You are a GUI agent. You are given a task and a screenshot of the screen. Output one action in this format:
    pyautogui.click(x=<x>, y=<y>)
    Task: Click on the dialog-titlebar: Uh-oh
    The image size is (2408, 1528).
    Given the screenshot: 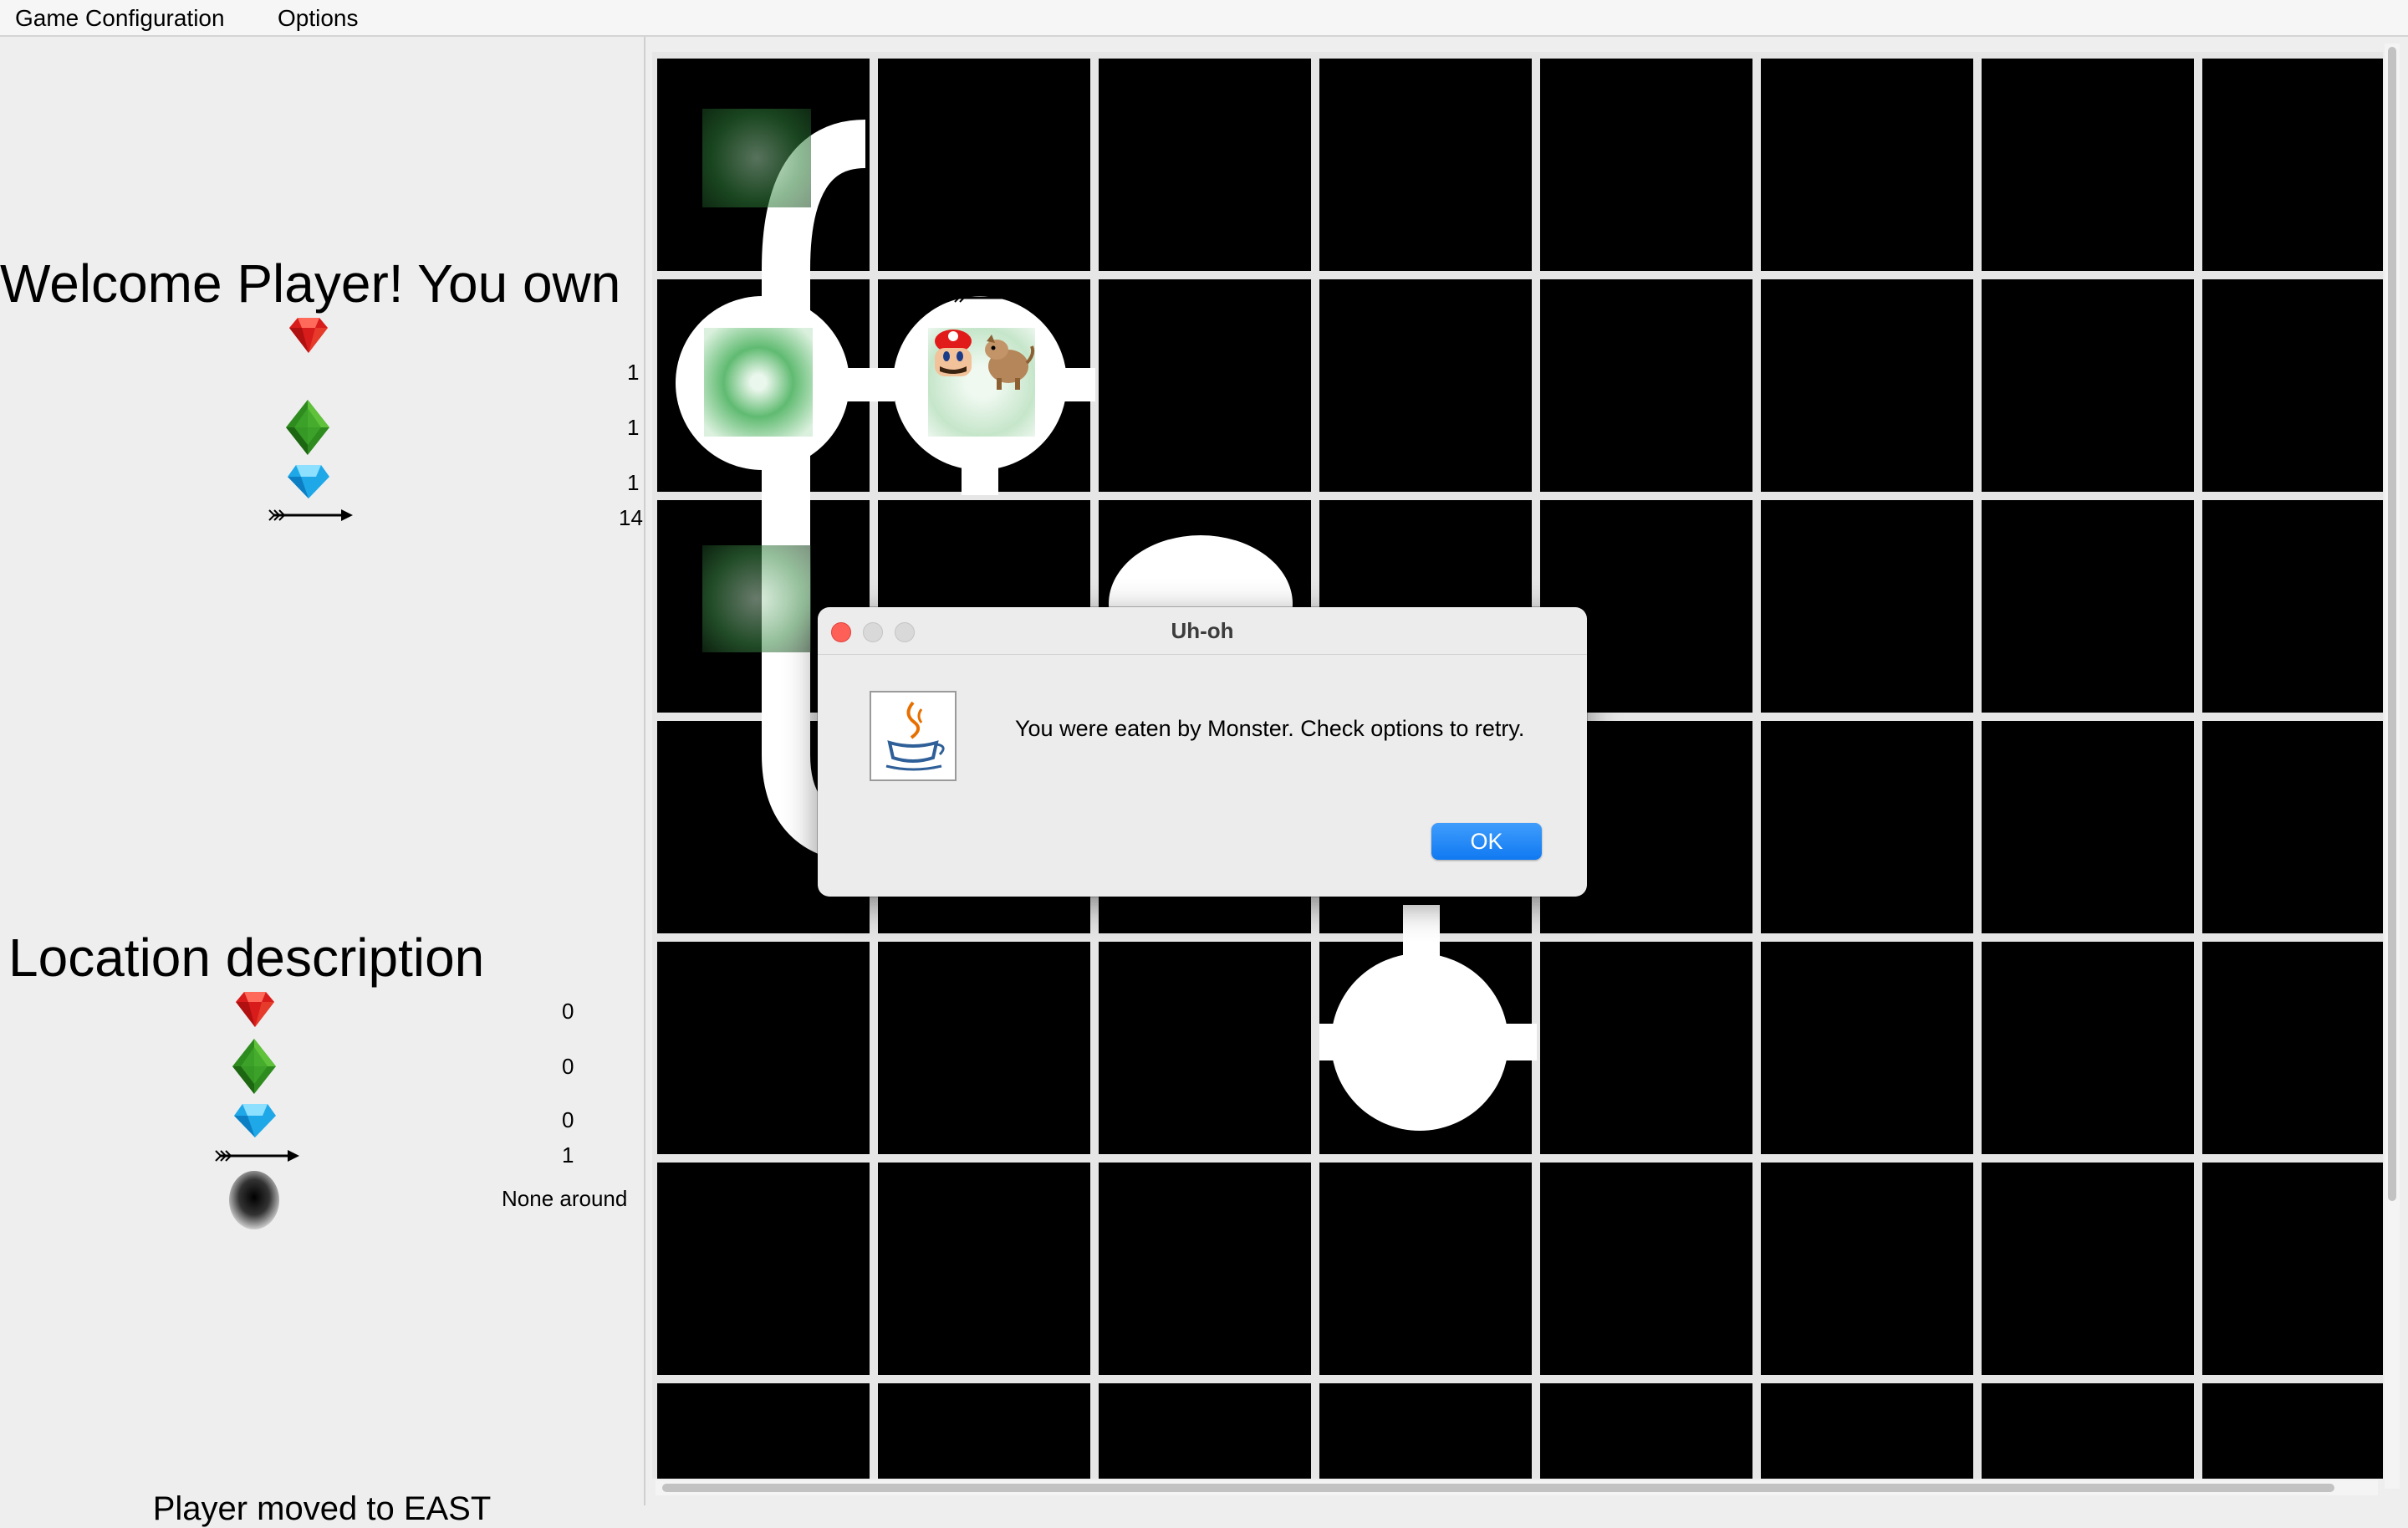 What is the action you would take?
    pyautogui.click(x=1203, y=631)
    